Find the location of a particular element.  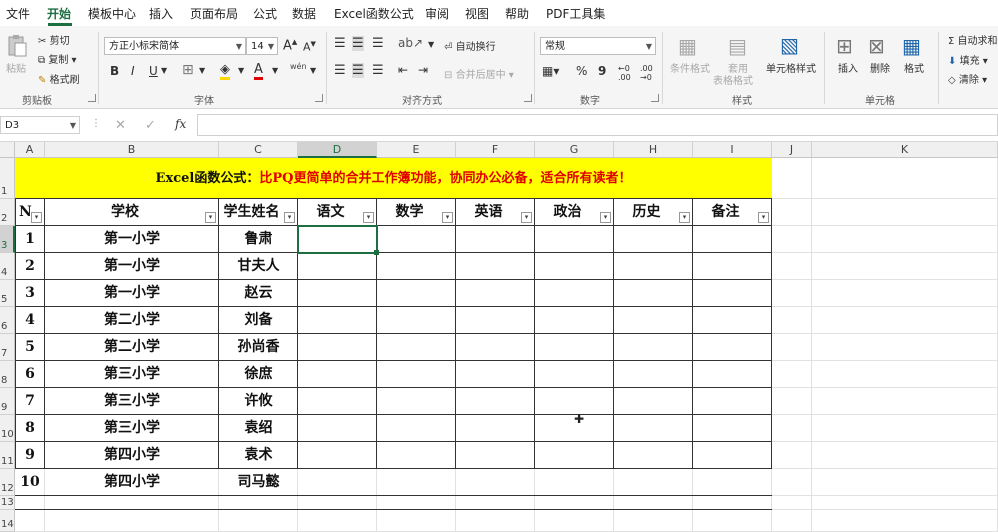

row-header-5: 5 is located at coordinates (7, 293).